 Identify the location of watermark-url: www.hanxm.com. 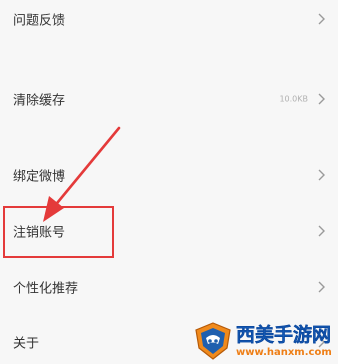
(284, 352).